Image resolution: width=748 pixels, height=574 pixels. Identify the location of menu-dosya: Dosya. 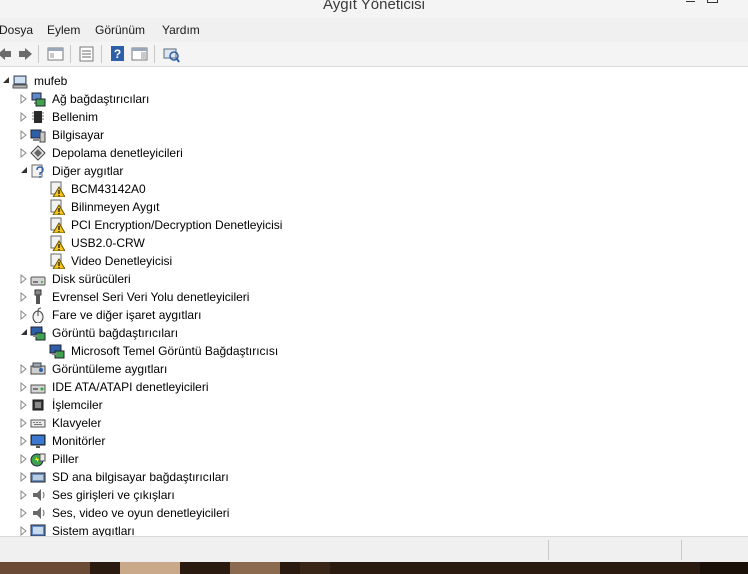
(16, 30).